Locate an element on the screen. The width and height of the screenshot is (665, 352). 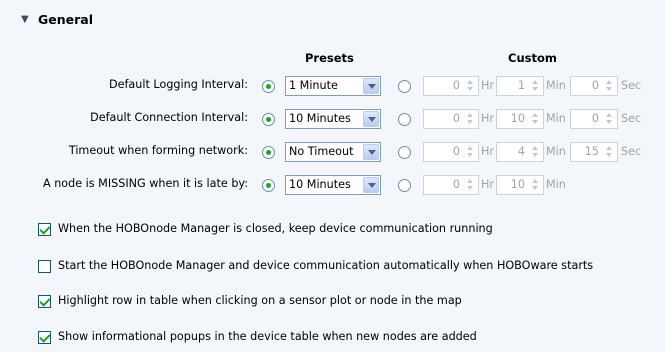
minutes-spinner: 4 is located at coordinates (520, 152).